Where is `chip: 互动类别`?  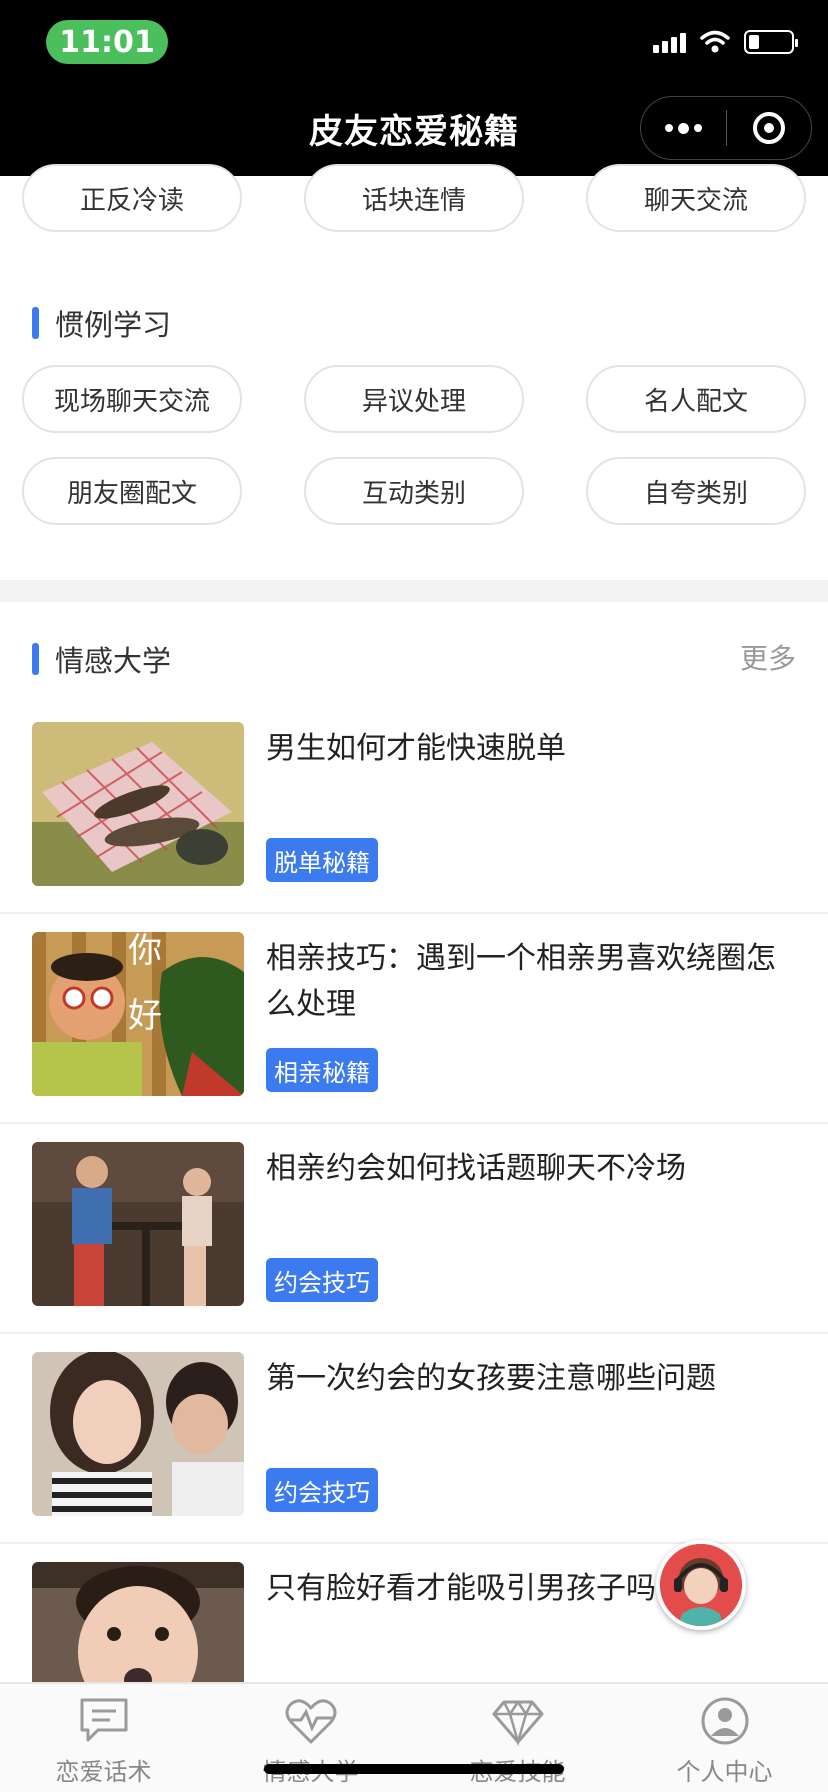
chip: 互动类别 is located at coordinates (414, 491).